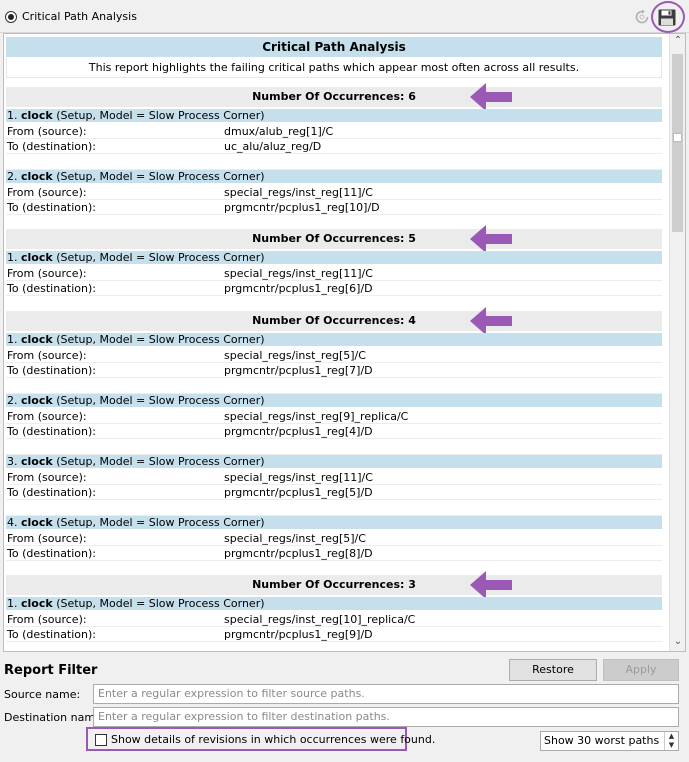 This screenshot has width=689, height=762. Describe the element at coordinates (11, 17) in the screenshot. I see `radio-selected-icon` at that location.